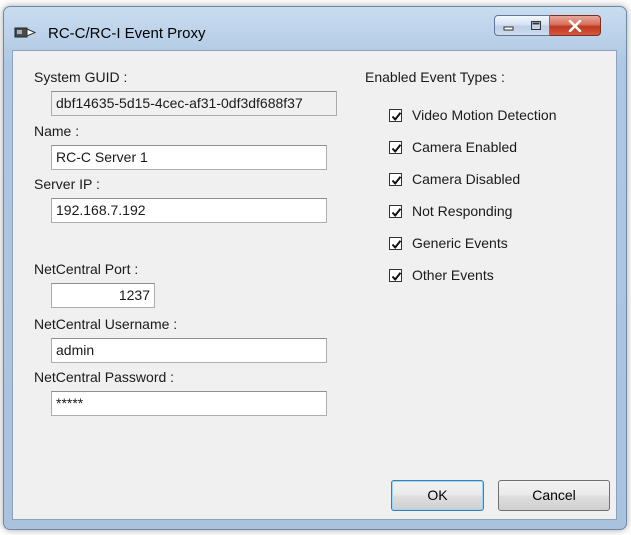 The height and width of the screenshot is (535, 631). What do you see at coordinates (484, 115) in the screenshot?
I see `checkbox-label: Video Motion Detection` at bounding box center [484, 115].